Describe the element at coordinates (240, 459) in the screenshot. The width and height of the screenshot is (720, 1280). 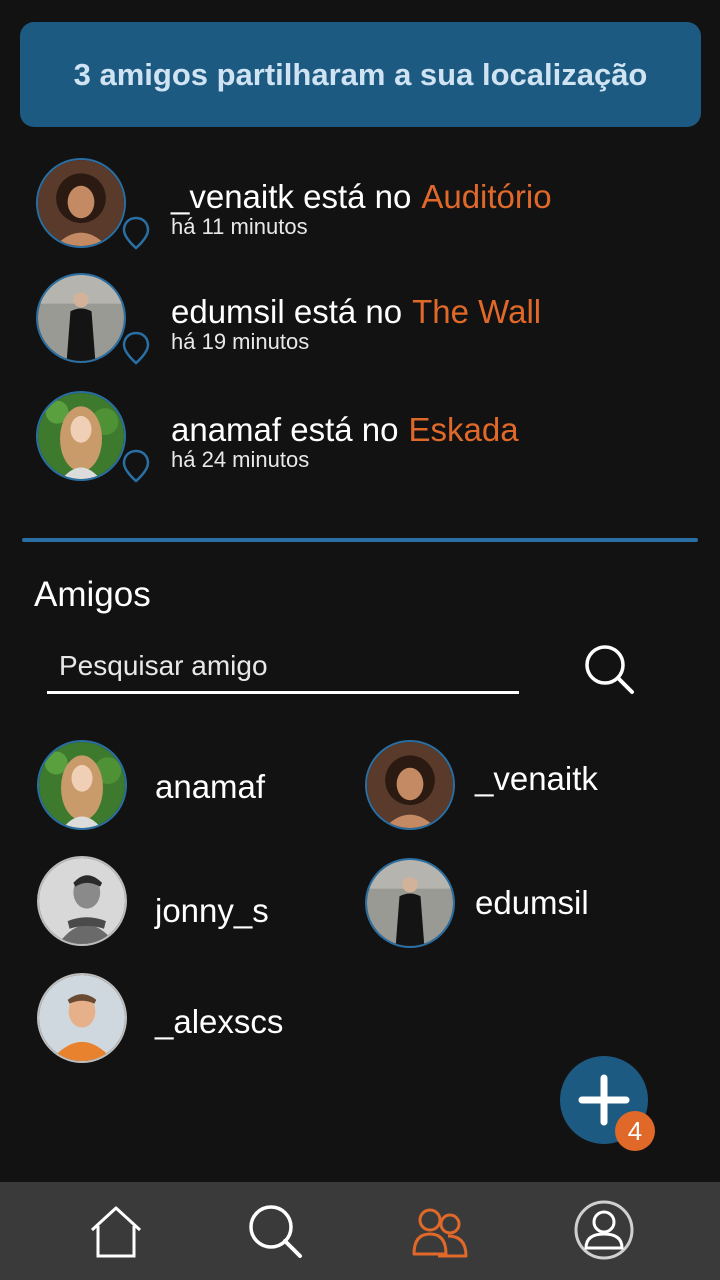
I see `location-time: há 24 minutos` at that location.